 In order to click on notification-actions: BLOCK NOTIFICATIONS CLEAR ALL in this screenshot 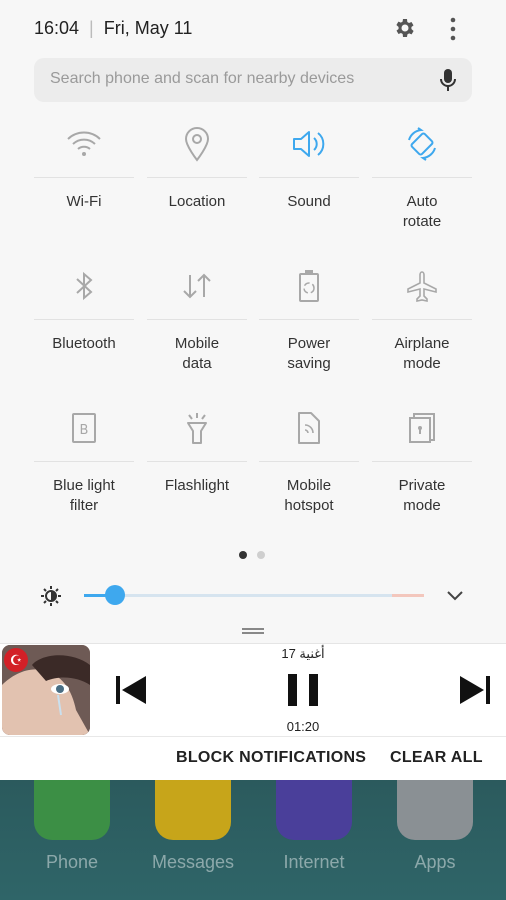, I will do `click(253, 758)`.